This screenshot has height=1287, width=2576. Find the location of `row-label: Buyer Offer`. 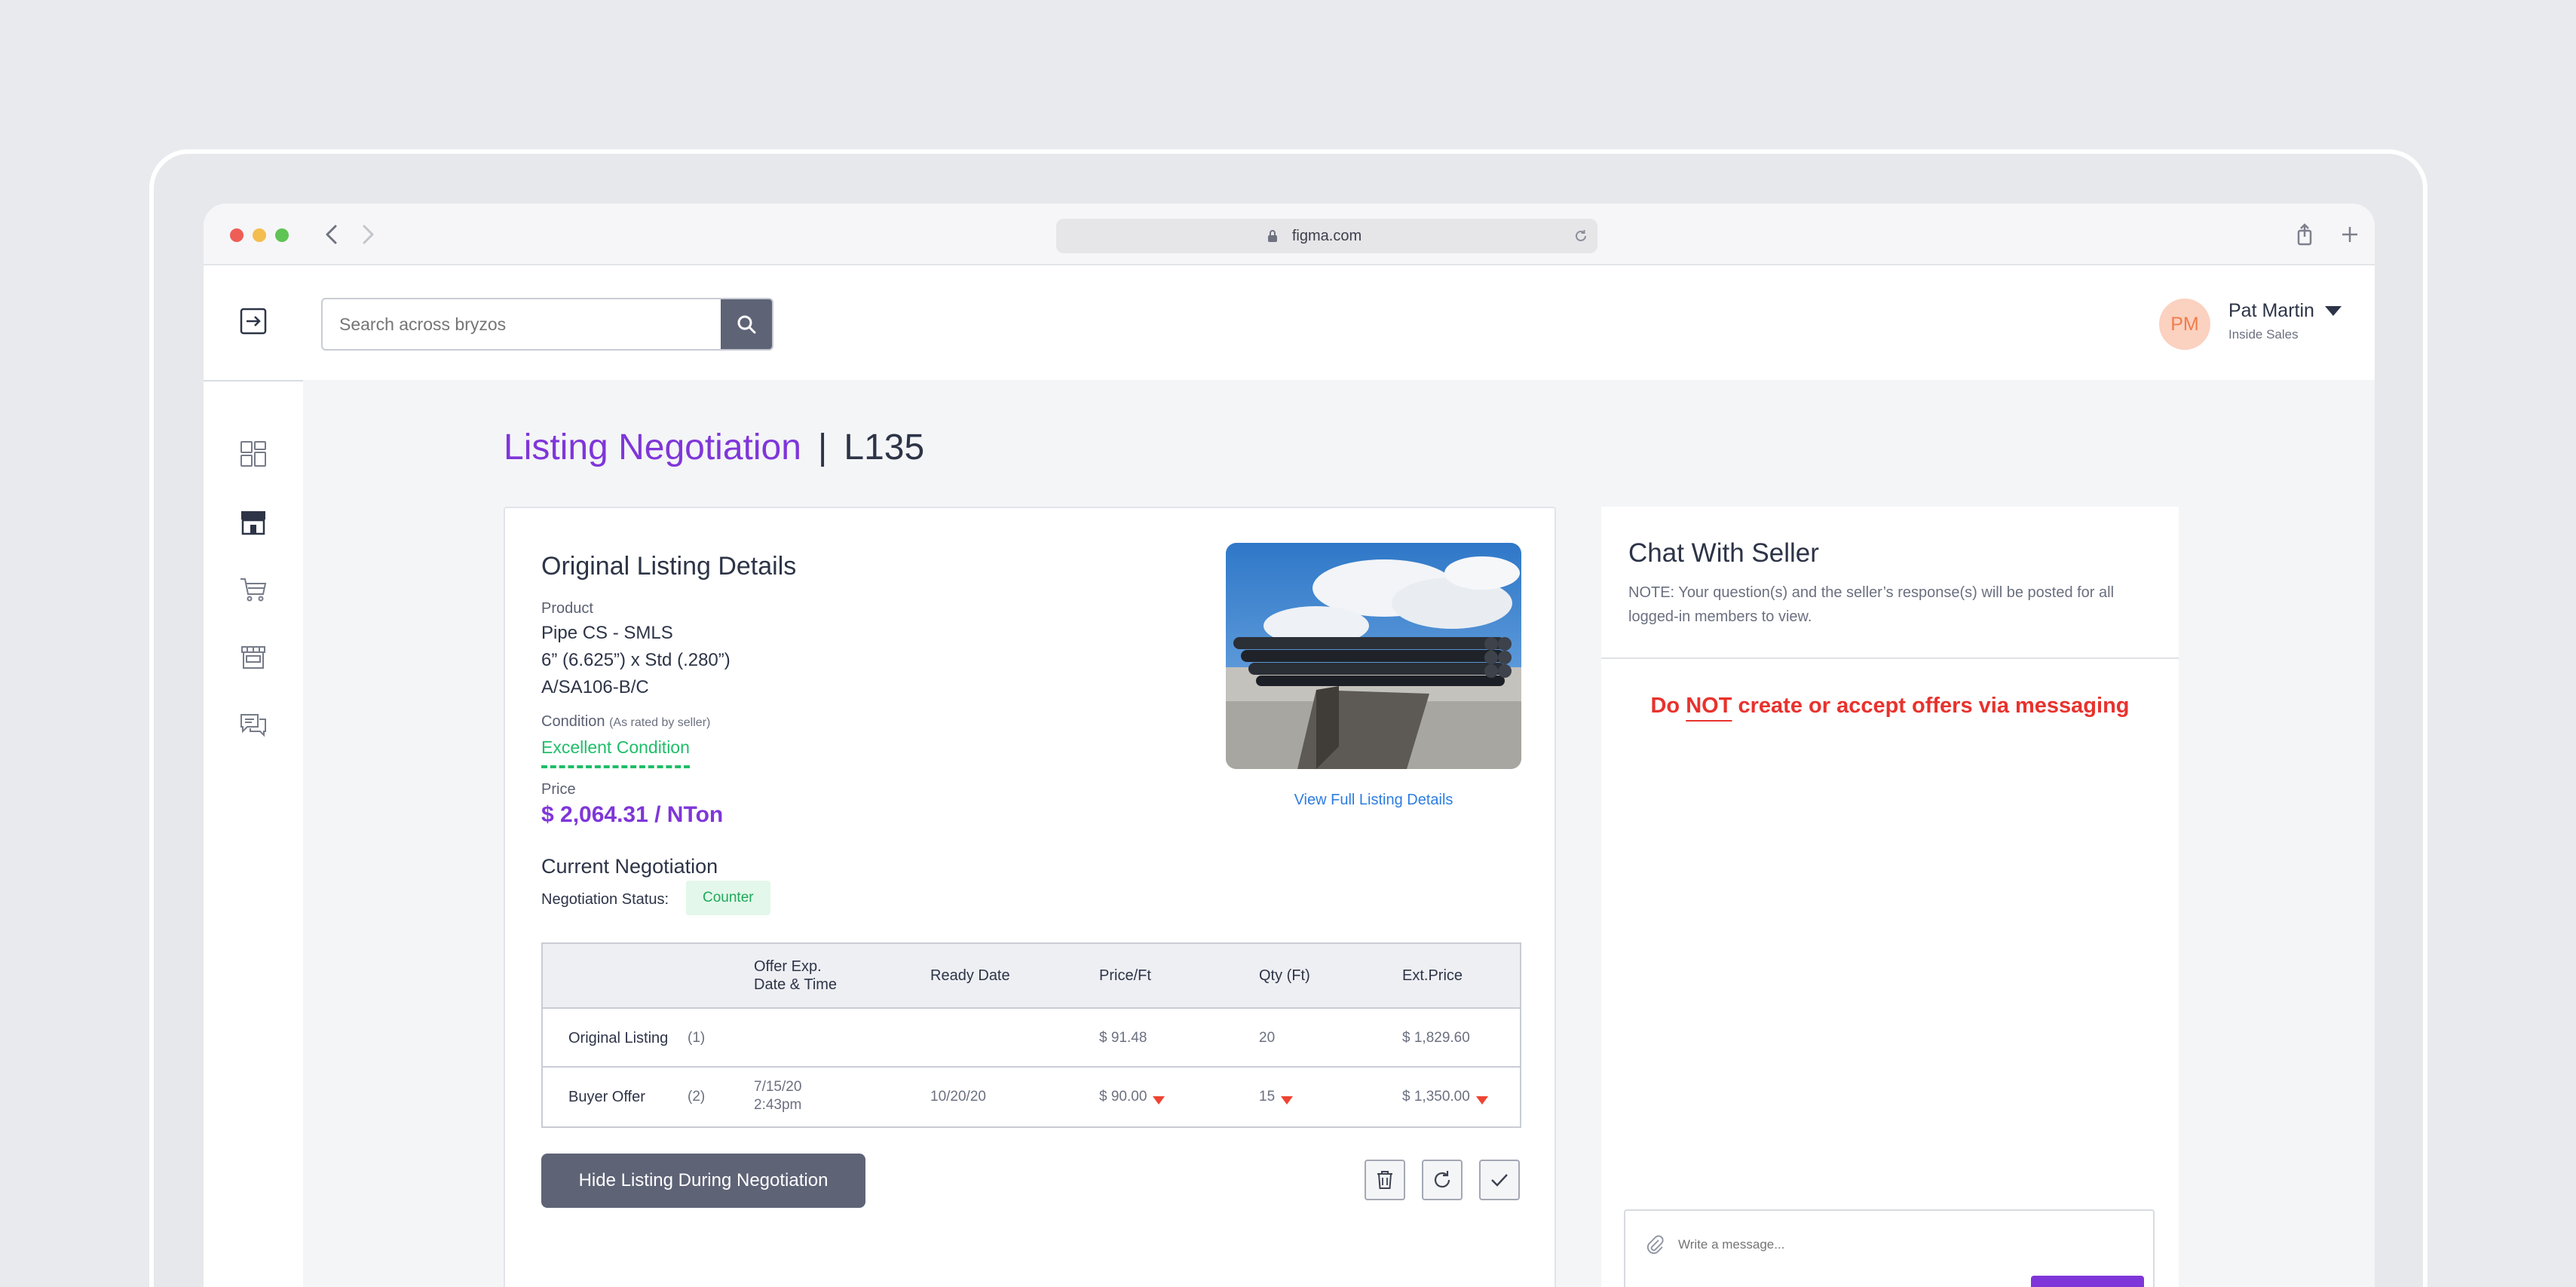

row-label: Buyer Offer is located at coordinates (606, 1097).